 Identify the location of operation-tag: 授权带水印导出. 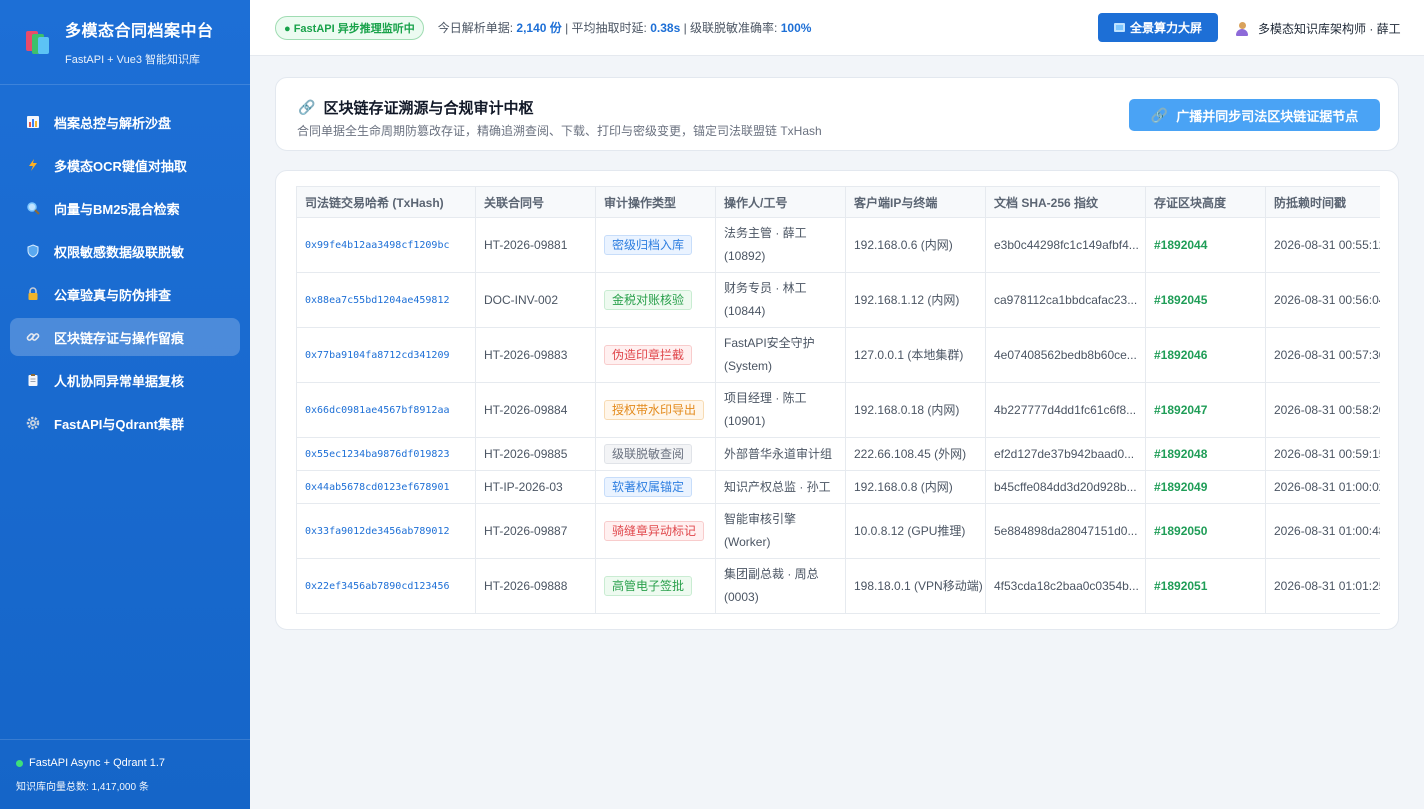
(654, 409).